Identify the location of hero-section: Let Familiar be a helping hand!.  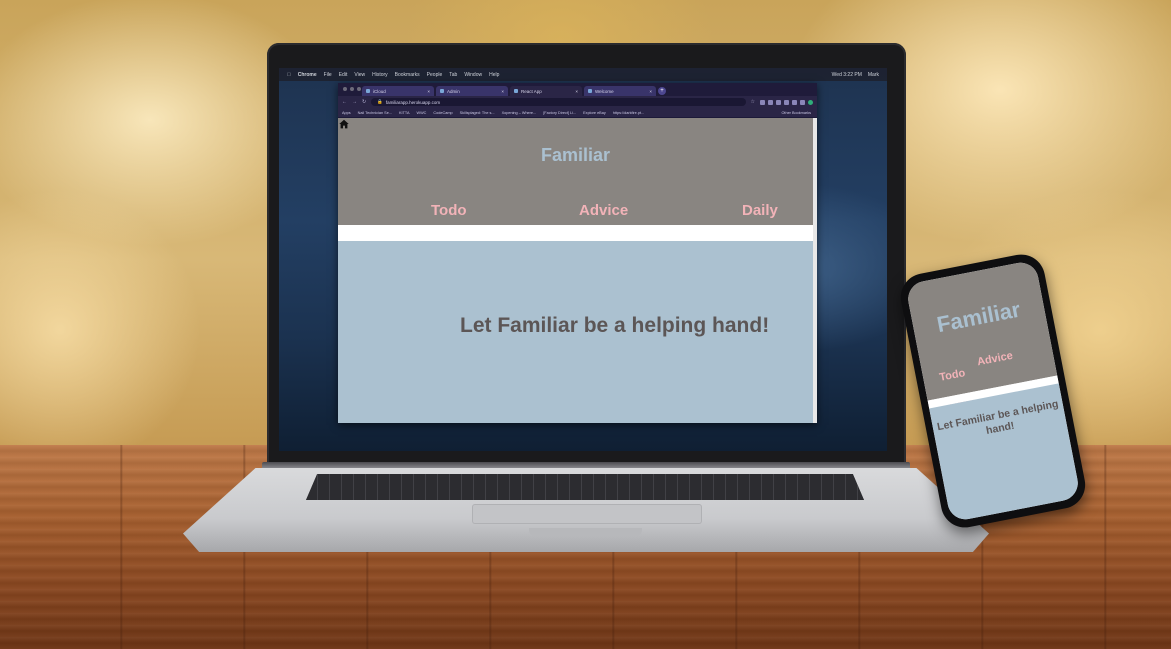
(575, 332).